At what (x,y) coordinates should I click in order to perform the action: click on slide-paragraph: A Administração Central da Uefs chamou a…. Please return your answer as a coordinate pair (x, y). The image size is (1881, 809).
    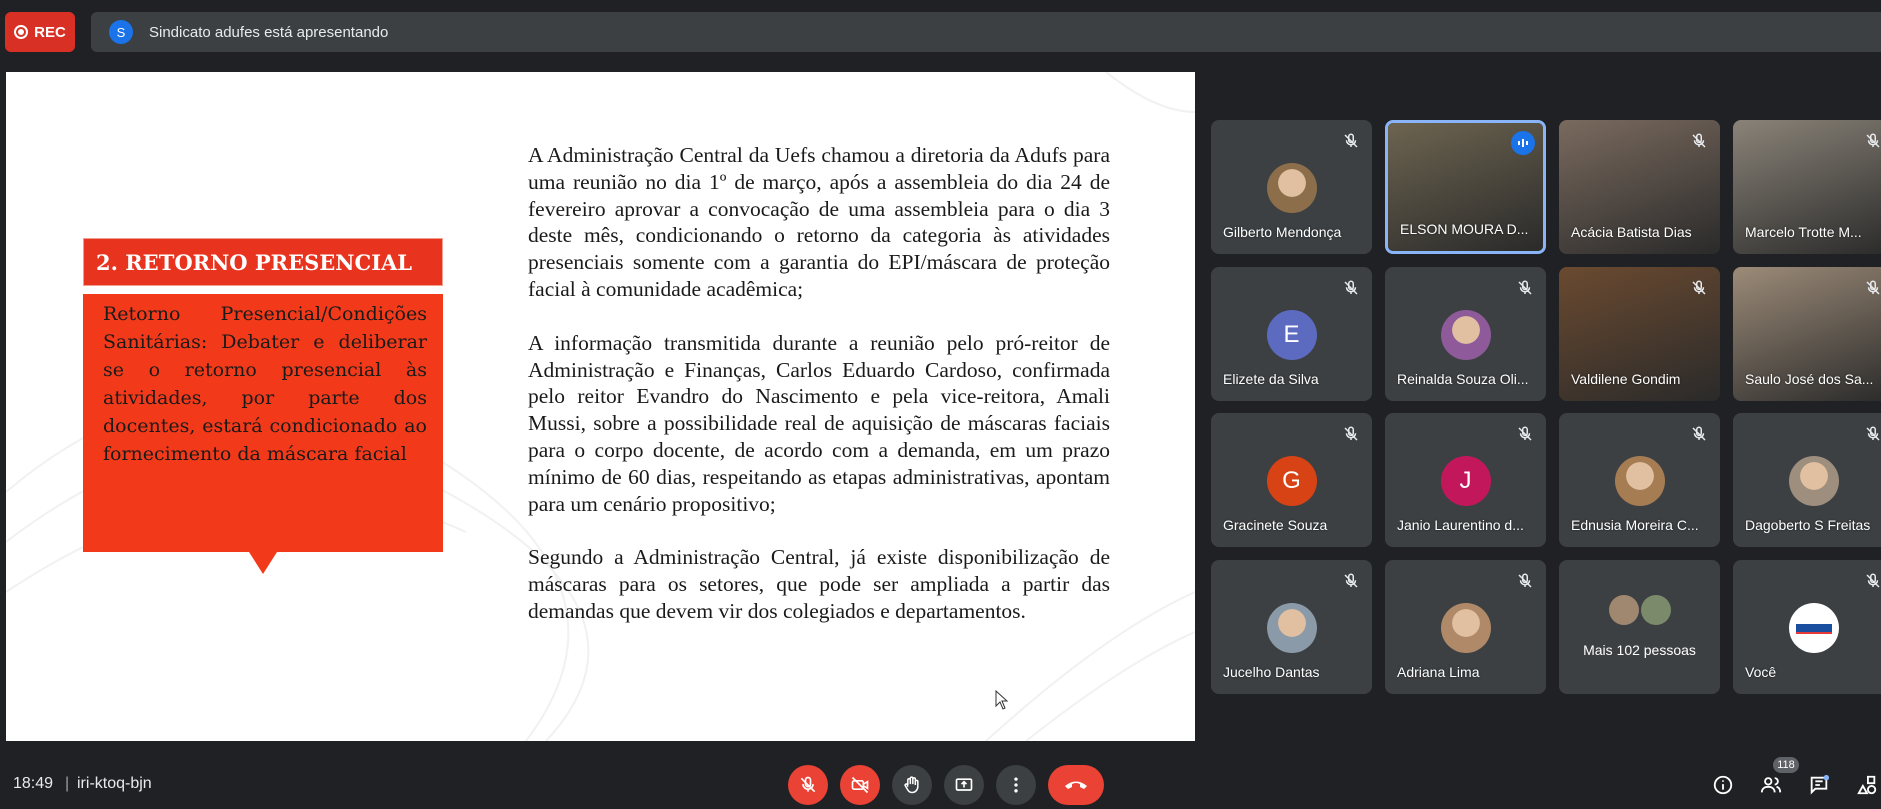
    Looking at the image, I should click on (819, 222).